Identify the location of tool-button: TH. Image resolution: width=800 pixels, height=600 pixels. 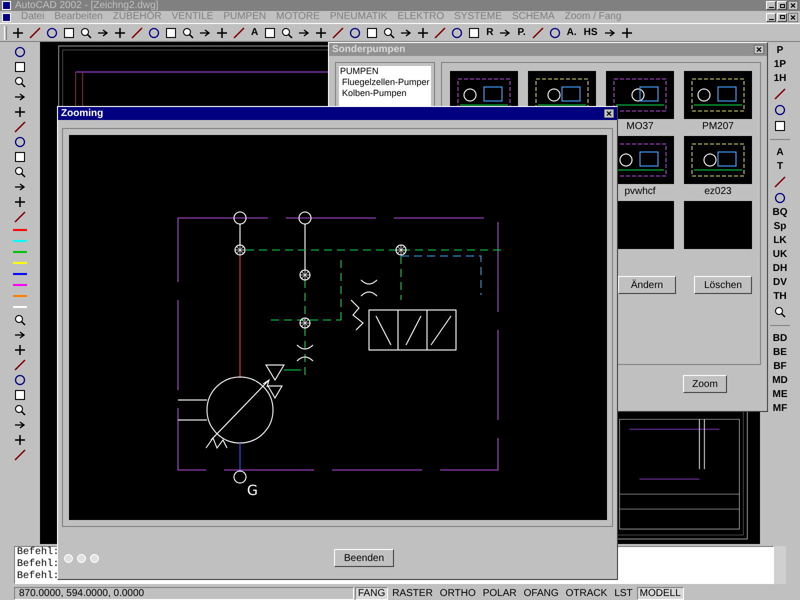
(780, 297).